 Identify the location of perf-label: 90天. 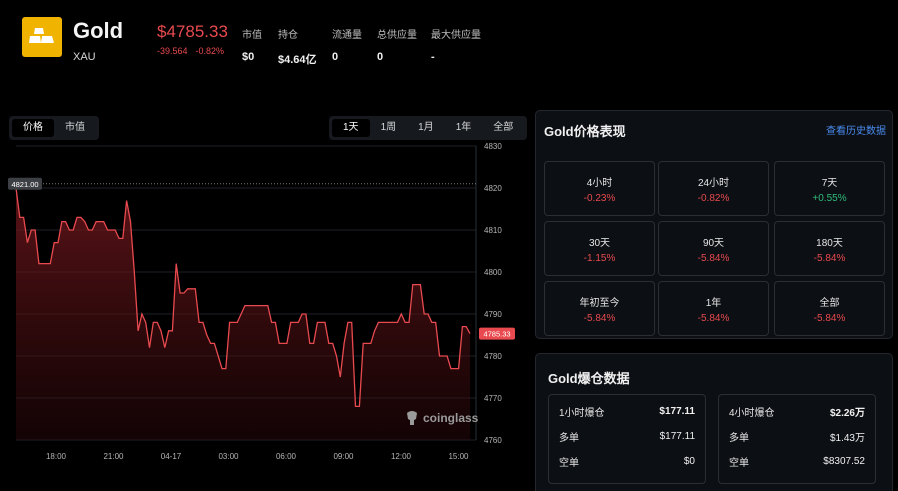
(713, 243).